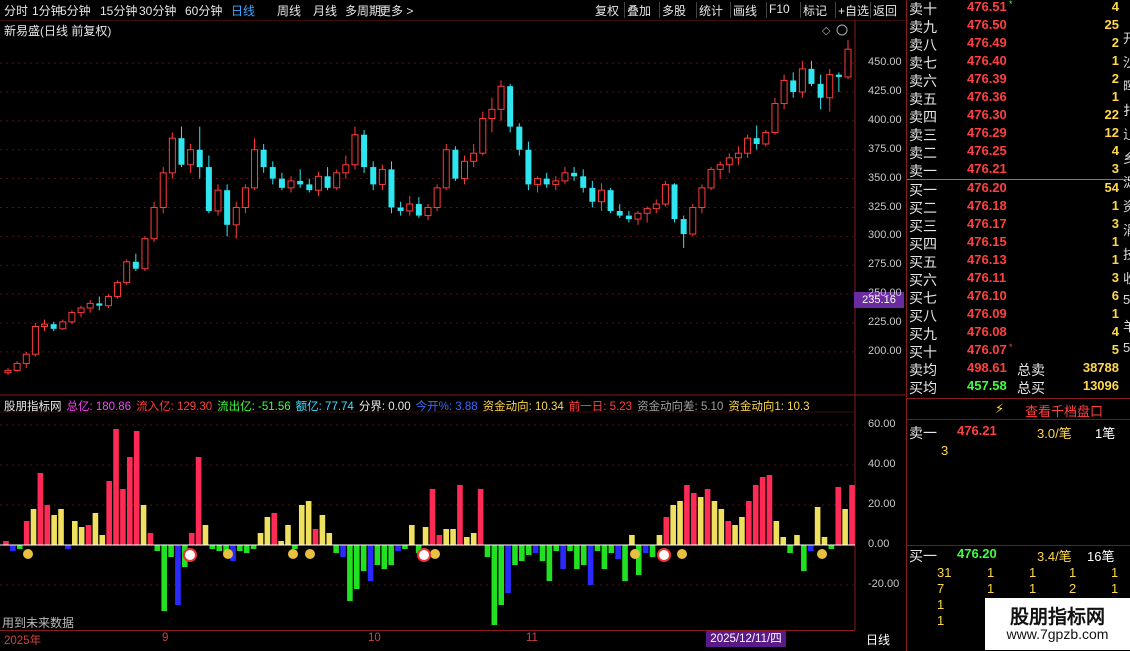  I want to click on plus-signal-icon, so click(190, 555).